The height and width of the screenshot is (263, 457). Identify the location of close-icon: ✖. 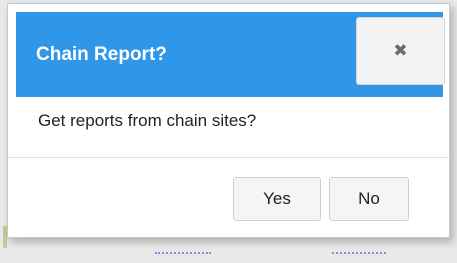
(400, 51).